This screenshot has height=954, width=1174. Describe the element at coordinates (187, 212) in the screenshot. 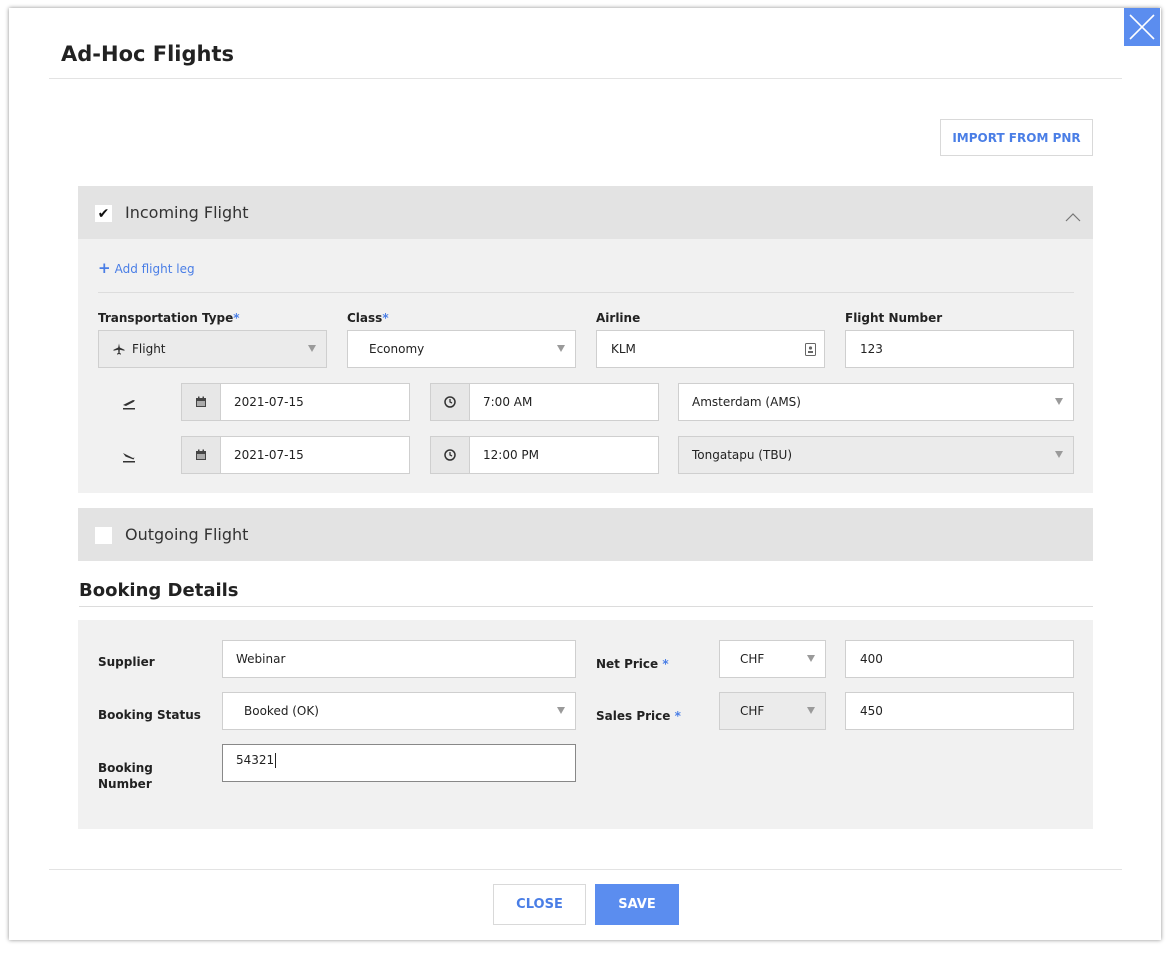

I see `incoming-flight-label: Incoming Flight` at that location.